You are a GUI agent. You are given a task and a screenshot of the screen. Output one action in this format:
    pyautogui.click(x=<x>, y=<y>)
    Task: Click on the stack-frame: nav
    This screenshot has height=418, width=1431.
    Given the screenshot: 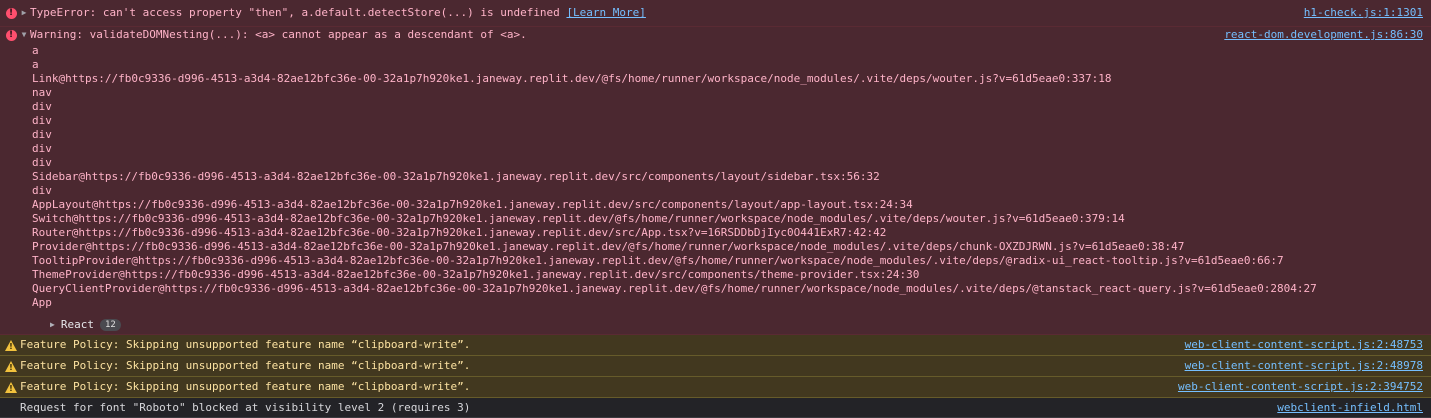 What is the action you would take?
    pyautogui.click(x=42, y=92)
    